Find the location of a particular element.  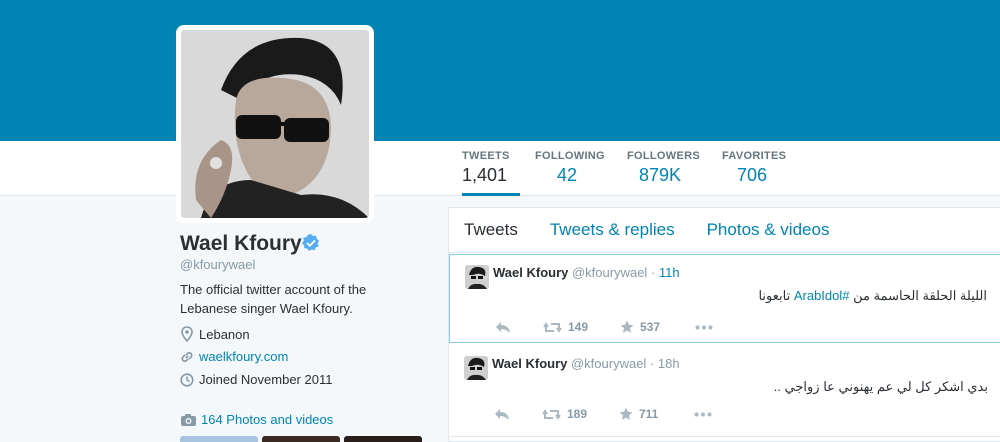

stat-followers-label: FOLLOWERS is located at coordinates (663, 156).